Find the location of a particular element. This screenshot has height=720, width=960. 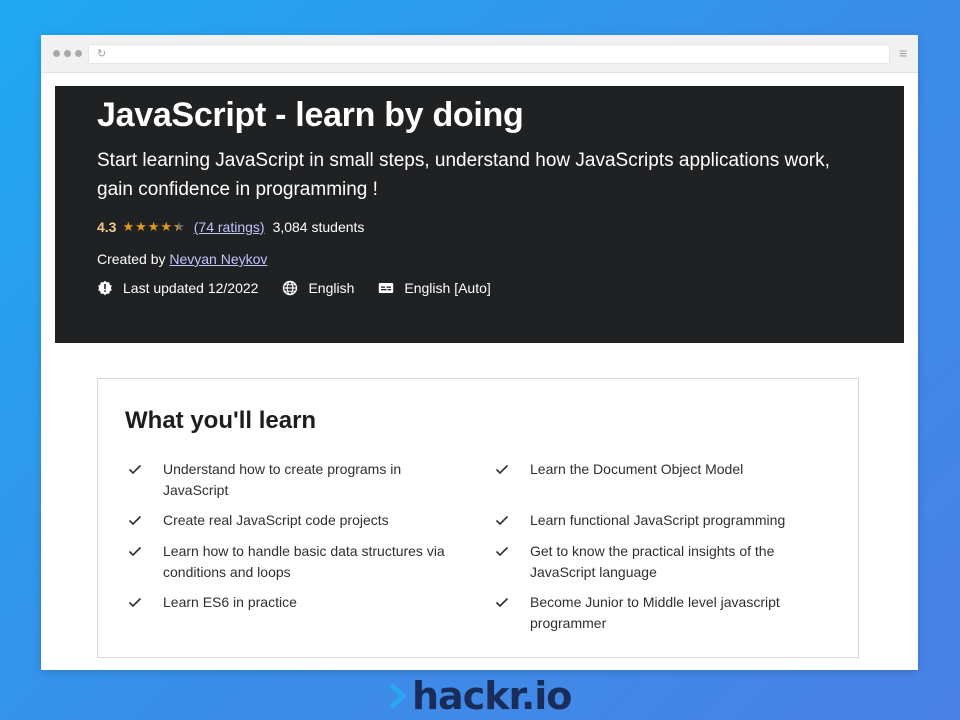

browser-toolbar: ↻ ≡ is located at coordinates (479, 54).